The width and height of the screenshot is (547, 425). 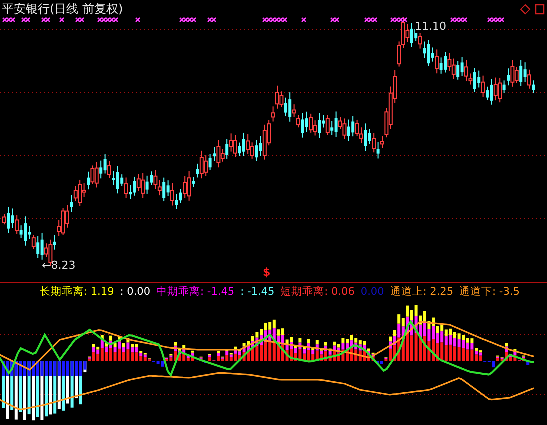 I want to click on high-price-label: 11.10, so click(x=430, y=26).